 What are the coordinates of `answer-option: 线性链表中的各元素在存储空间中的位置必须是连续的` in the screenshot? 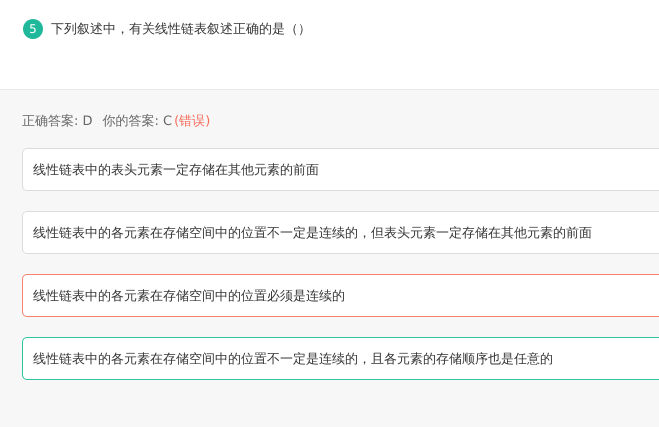 It's located at (340, 295).